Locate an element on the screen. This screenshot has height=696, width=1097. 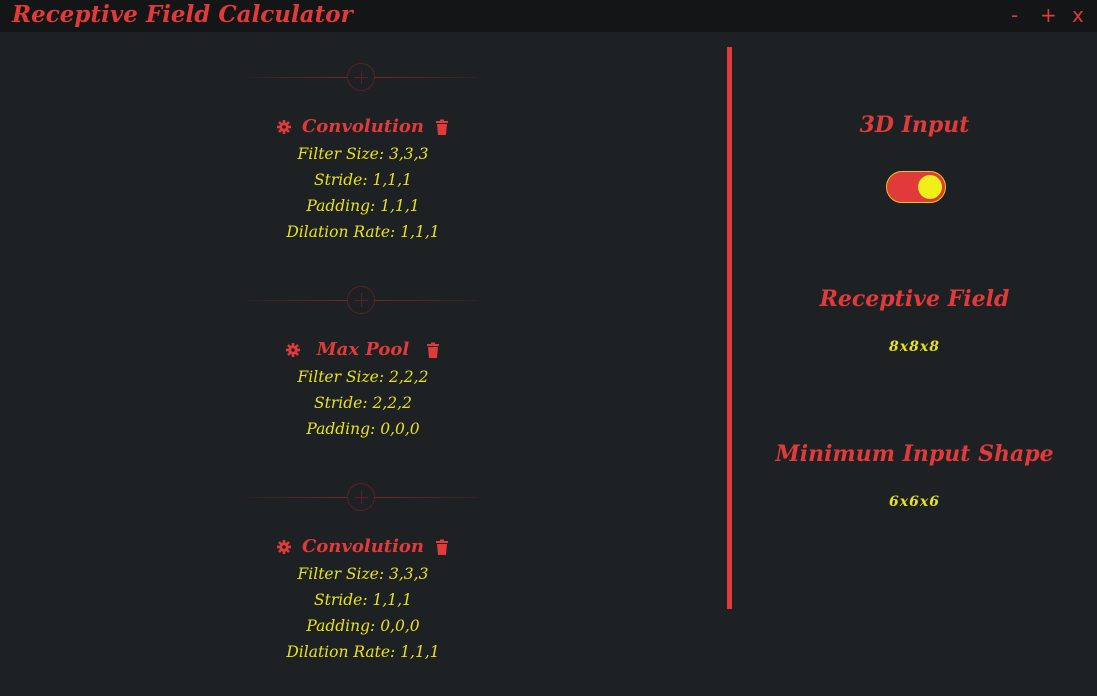
input-mode-label: 3D Input is located at coordinates (914, 125).